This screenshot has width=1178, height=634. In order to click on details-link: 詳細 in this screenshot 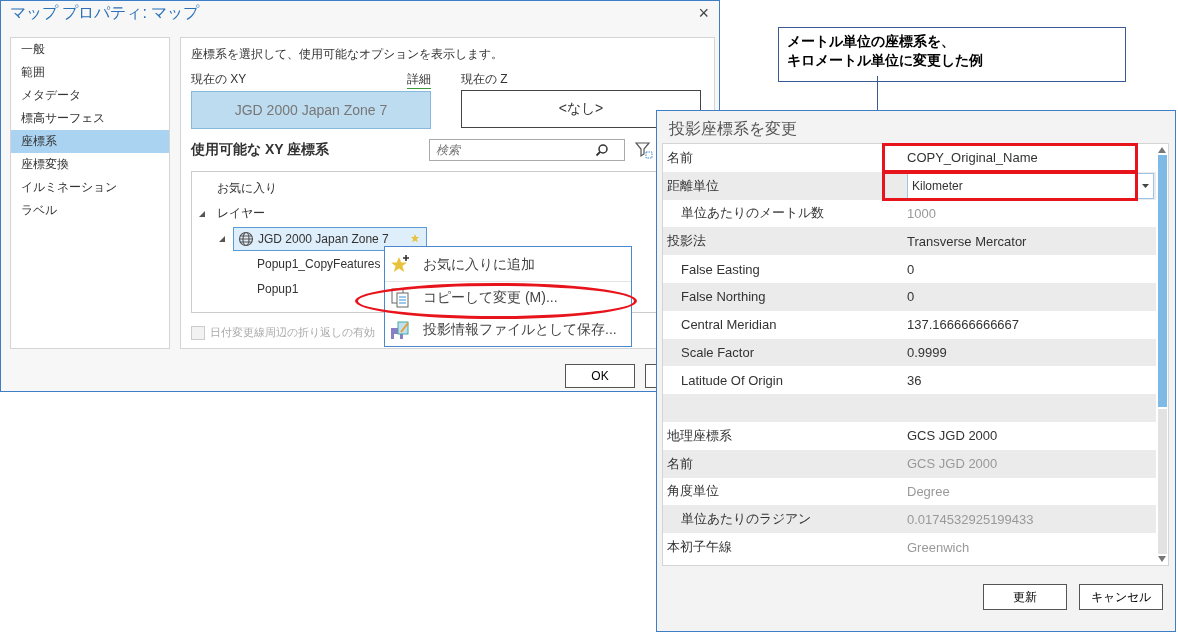, I will do `click(419, 80)`.